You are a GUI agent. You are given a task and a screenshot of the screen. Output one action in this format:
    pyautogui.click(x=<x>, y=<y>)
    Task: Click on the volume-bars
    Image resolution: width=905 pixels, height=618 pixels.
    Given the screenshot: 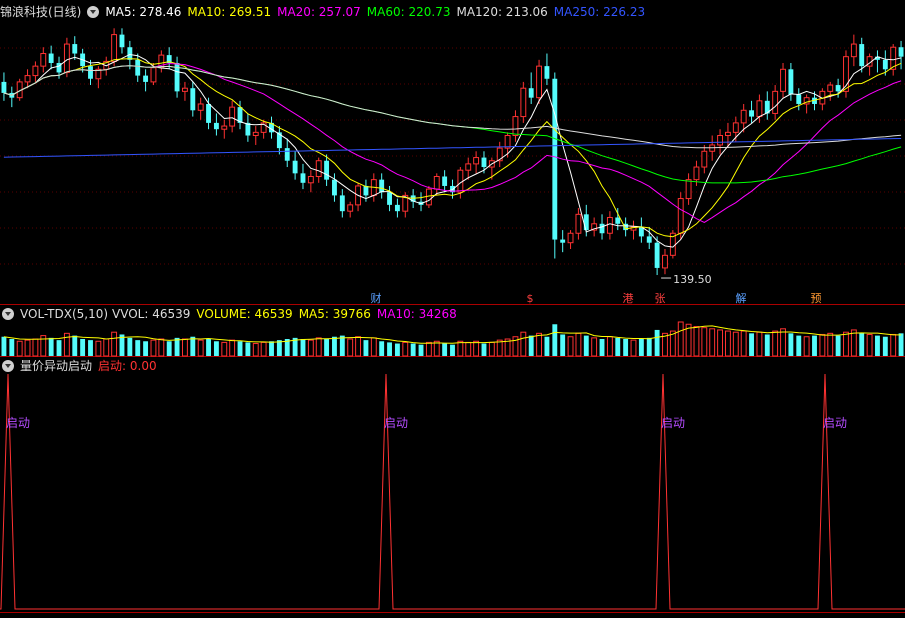 What is the action you would take?
    pyautogui.click(x=452, y=339)
    